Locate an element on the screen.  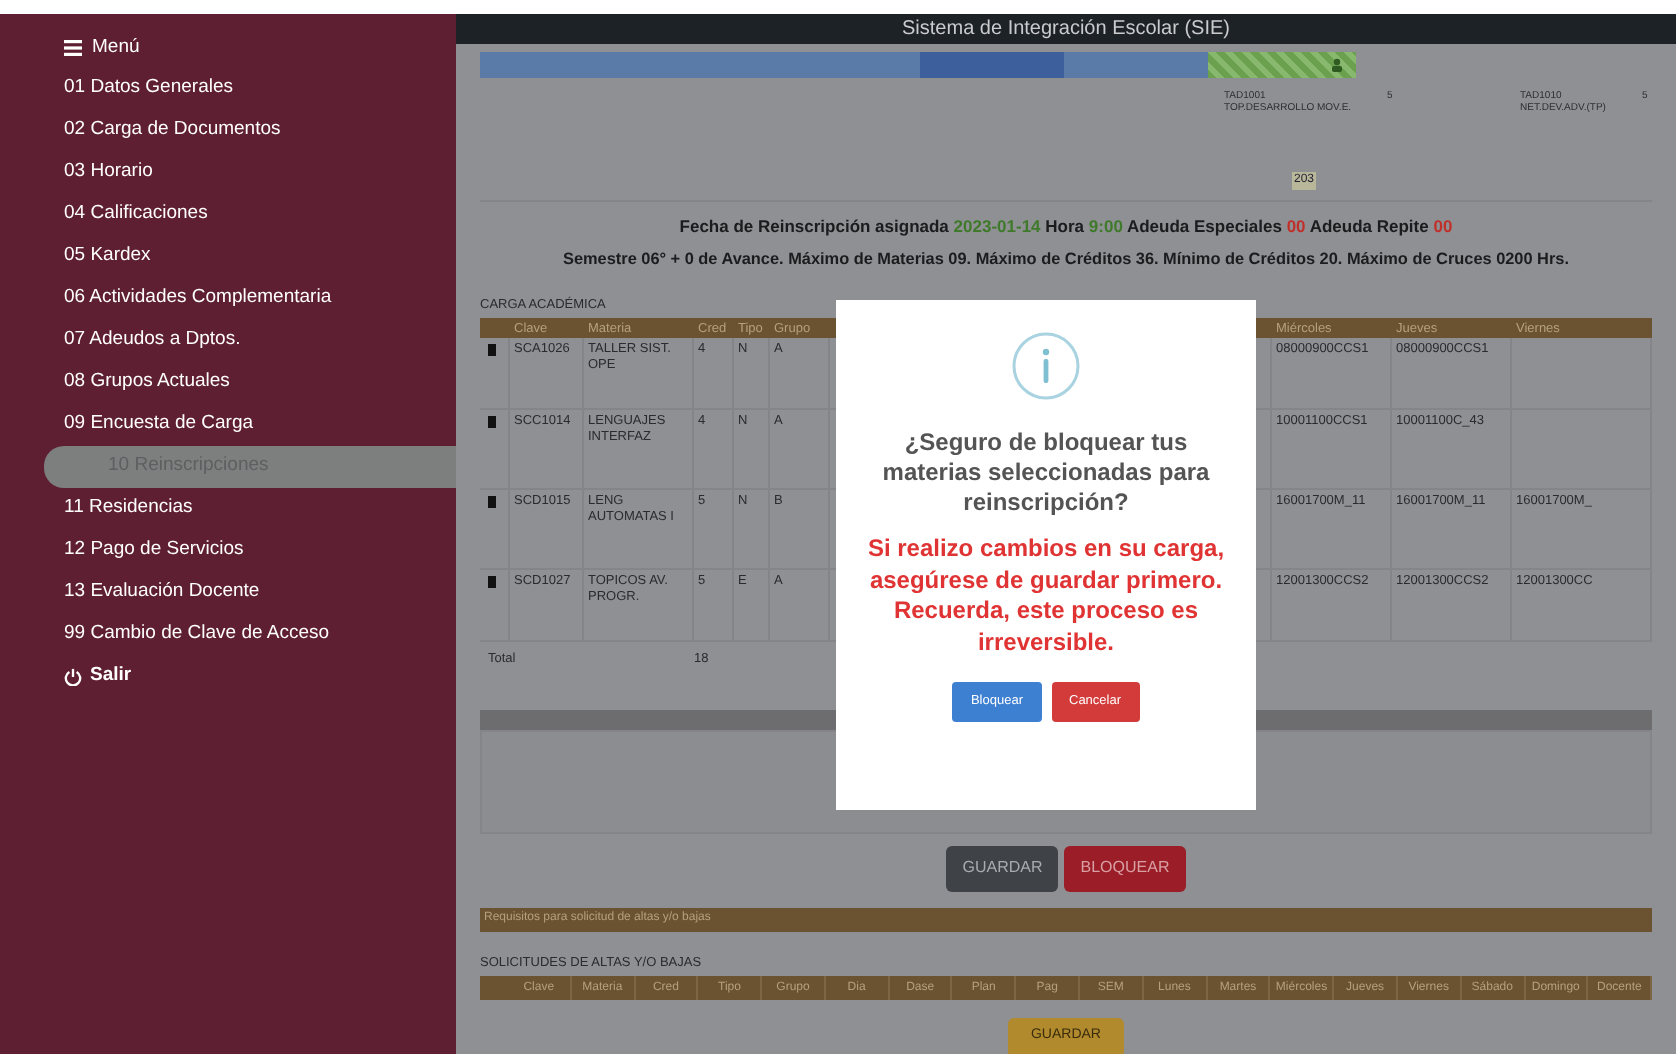
sidebar-item: 13 Evaluación Docente is located at coordinates (228, 593).